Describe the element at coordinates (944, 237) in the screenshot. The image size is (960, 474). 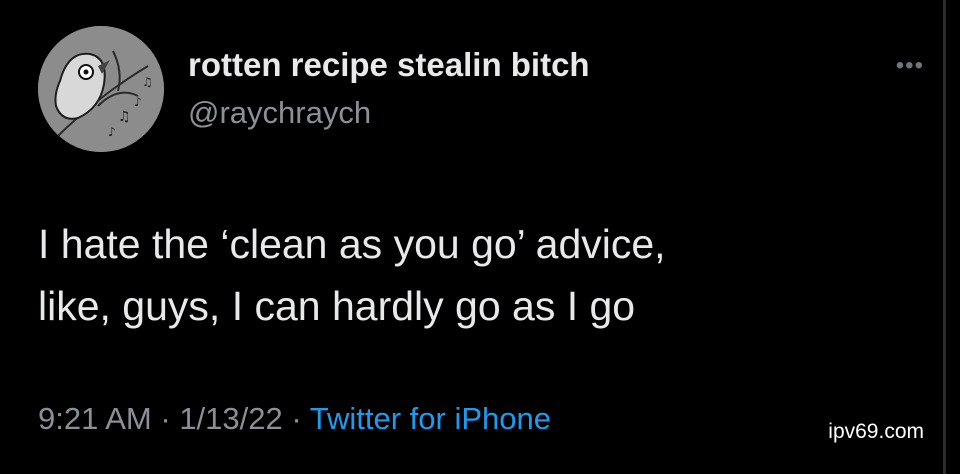
I see `edge-divider` at that location.